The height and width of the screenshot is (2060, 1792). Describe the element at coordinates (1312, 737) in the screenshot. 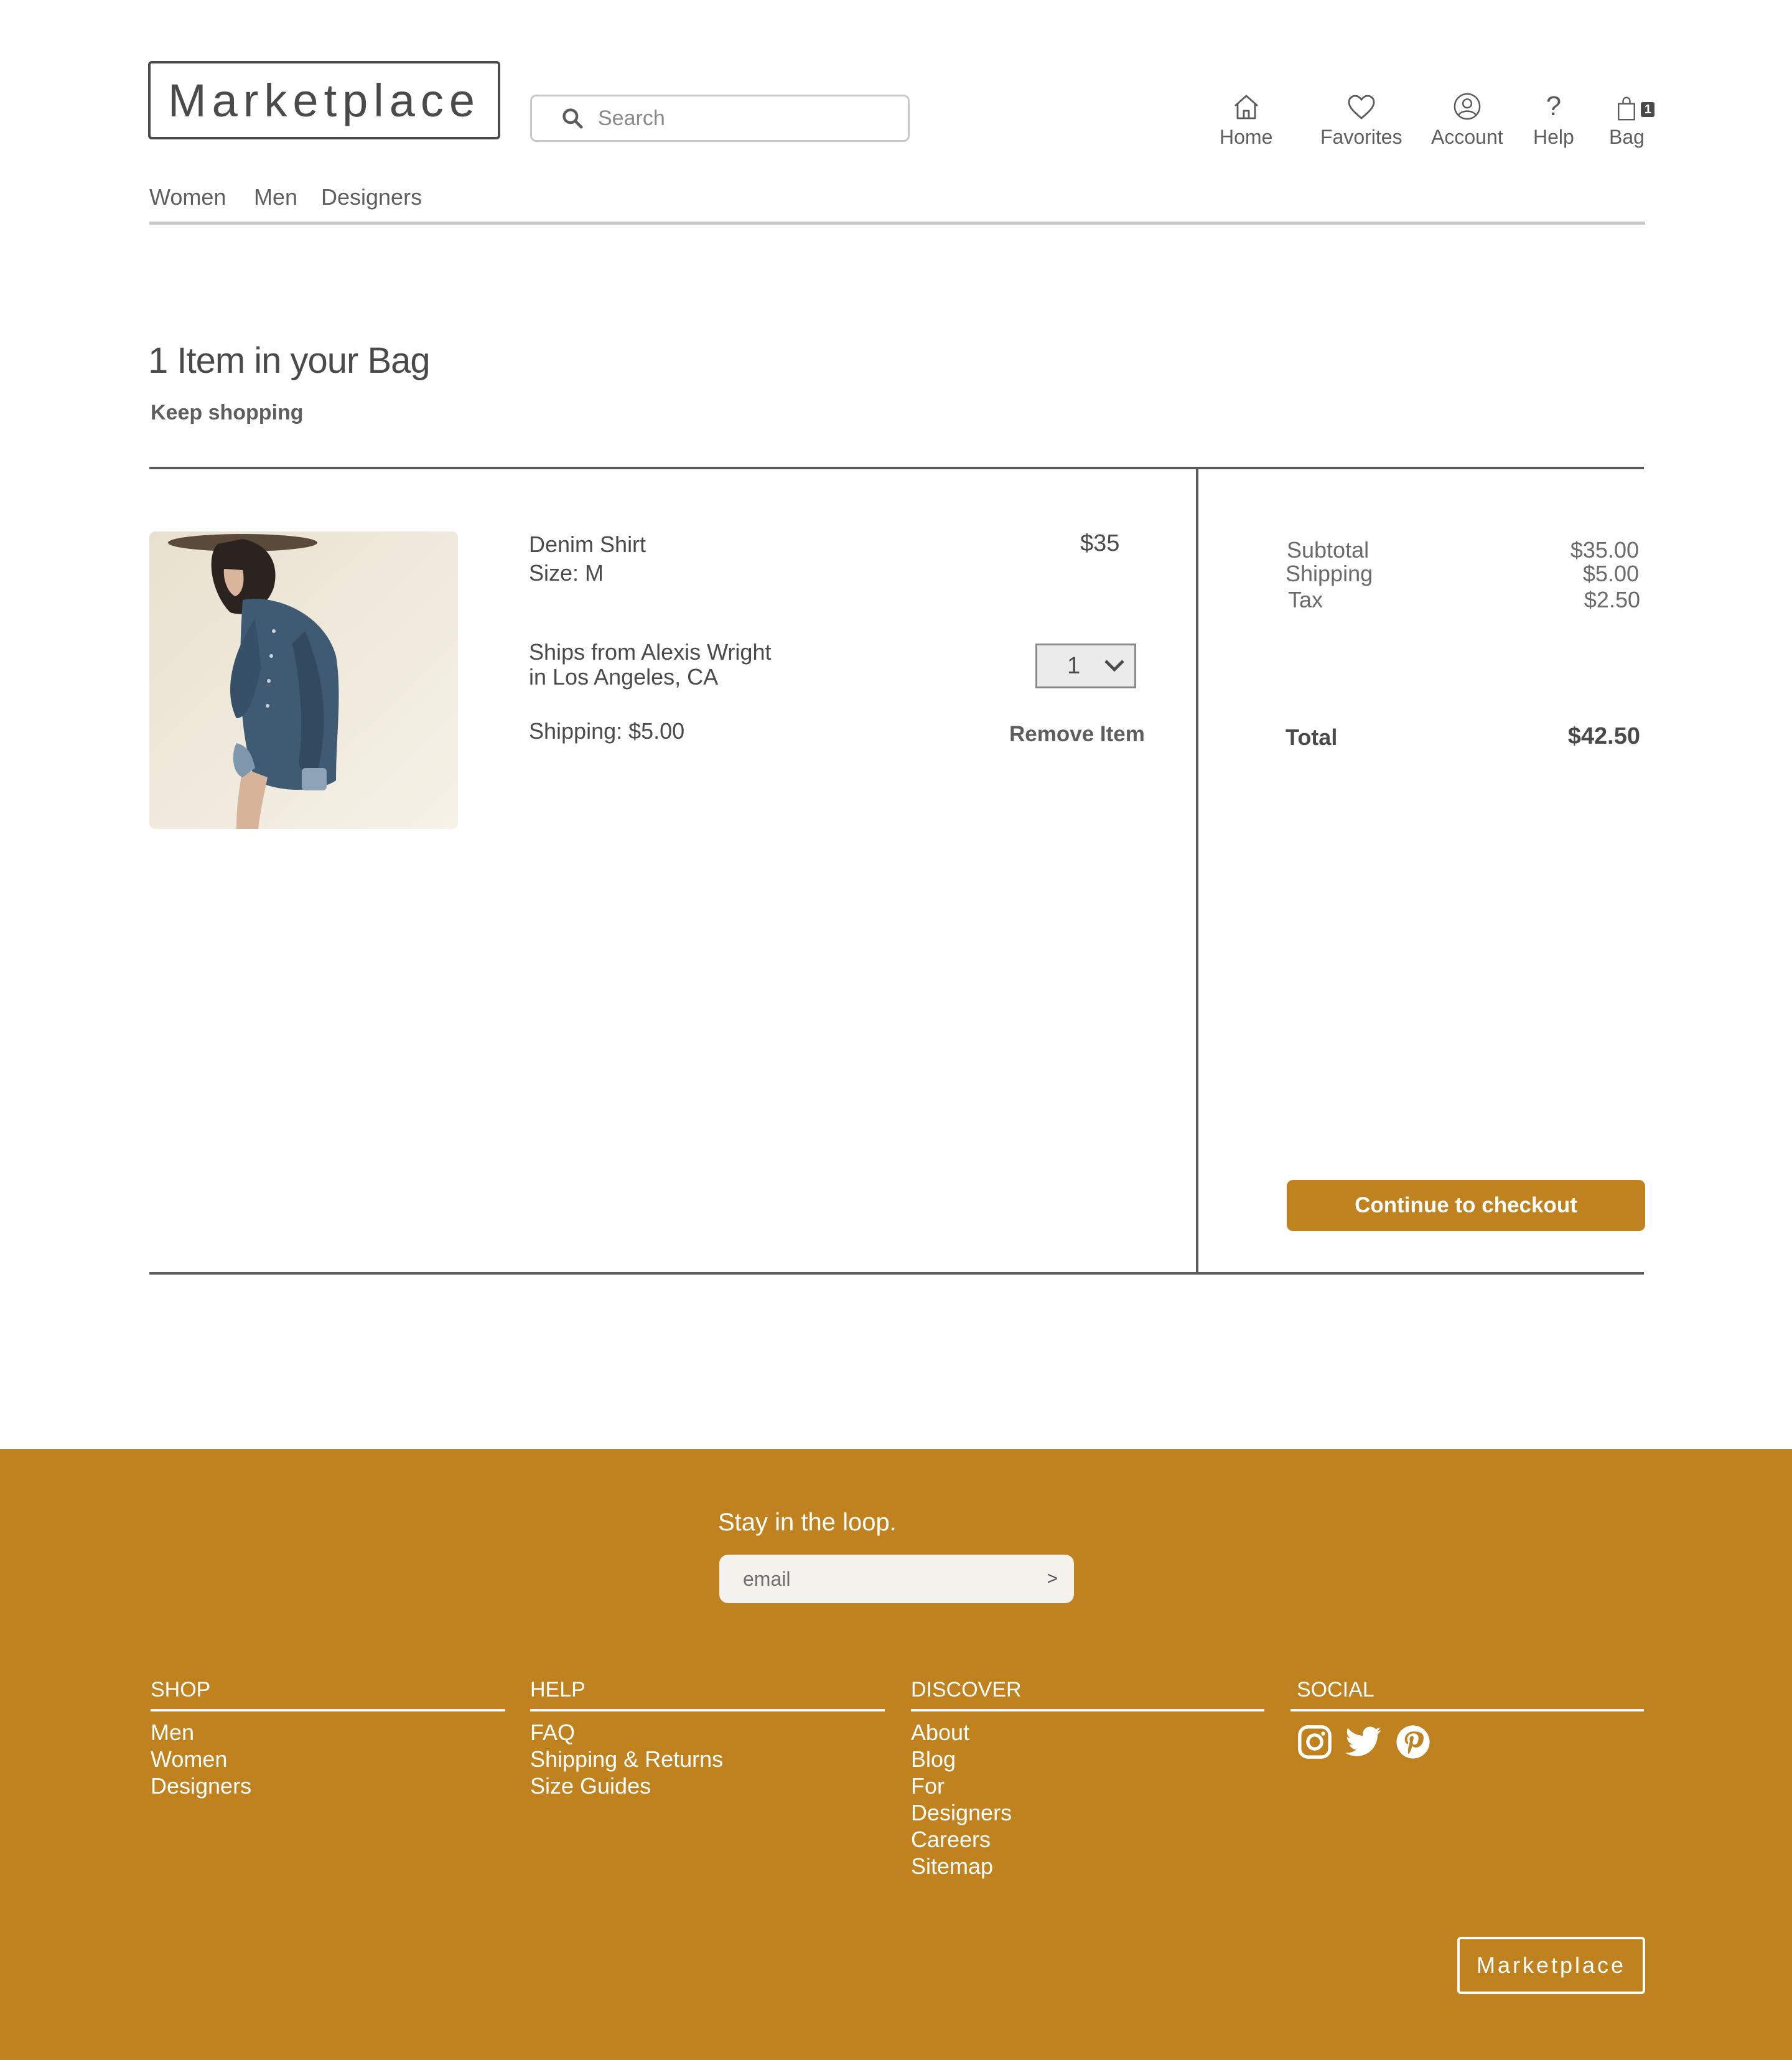

I see `total-label: Total` at that location.